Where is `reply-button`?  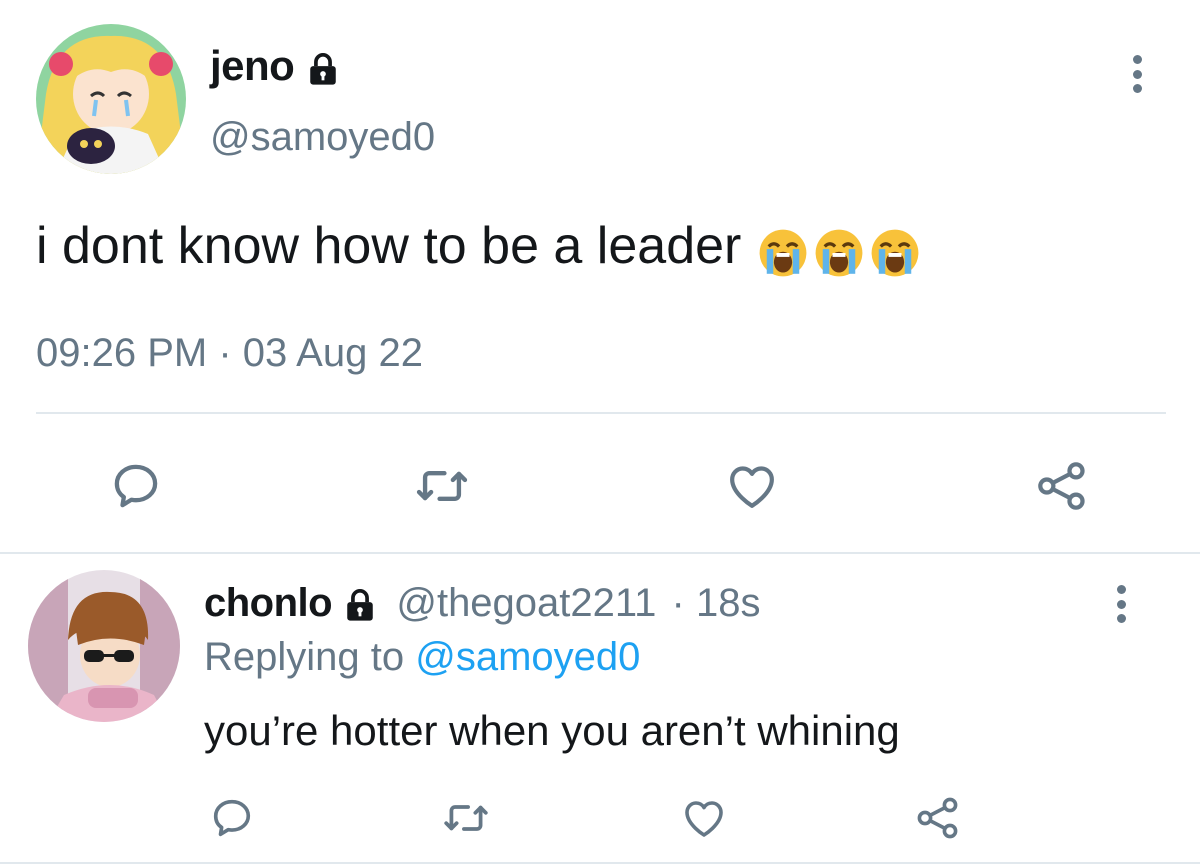 reply-button is located at coordinates (136, 486).